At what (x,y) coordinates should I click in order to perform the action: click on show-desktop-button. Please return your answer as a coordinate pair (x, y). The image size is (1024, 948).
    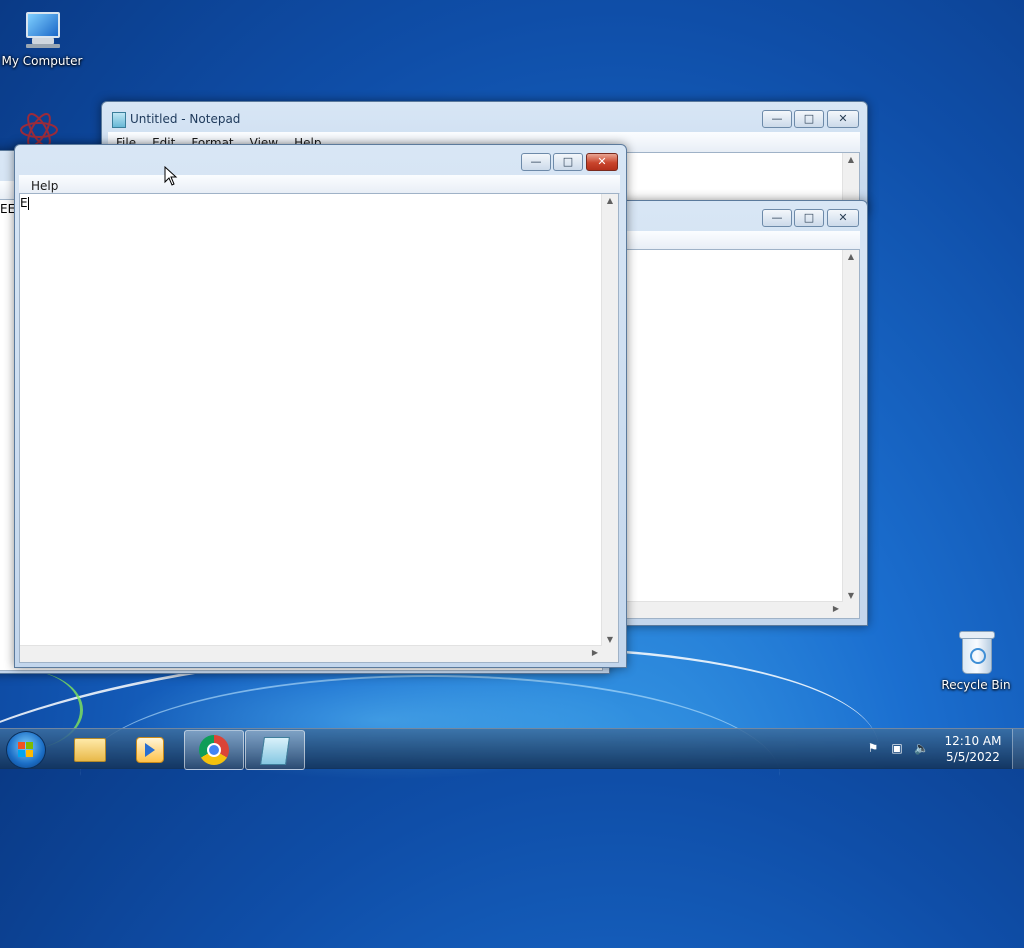
    Looking at the image, I should click on (1018, 749).